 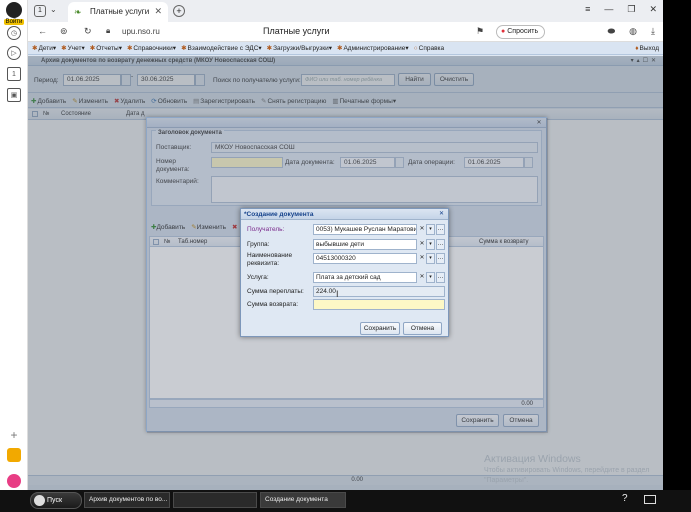 What do you see at coordinates (53, 9) in the screenshot?
I see `chevron-down-icon: ⌄` at bounding box center [53, 9].